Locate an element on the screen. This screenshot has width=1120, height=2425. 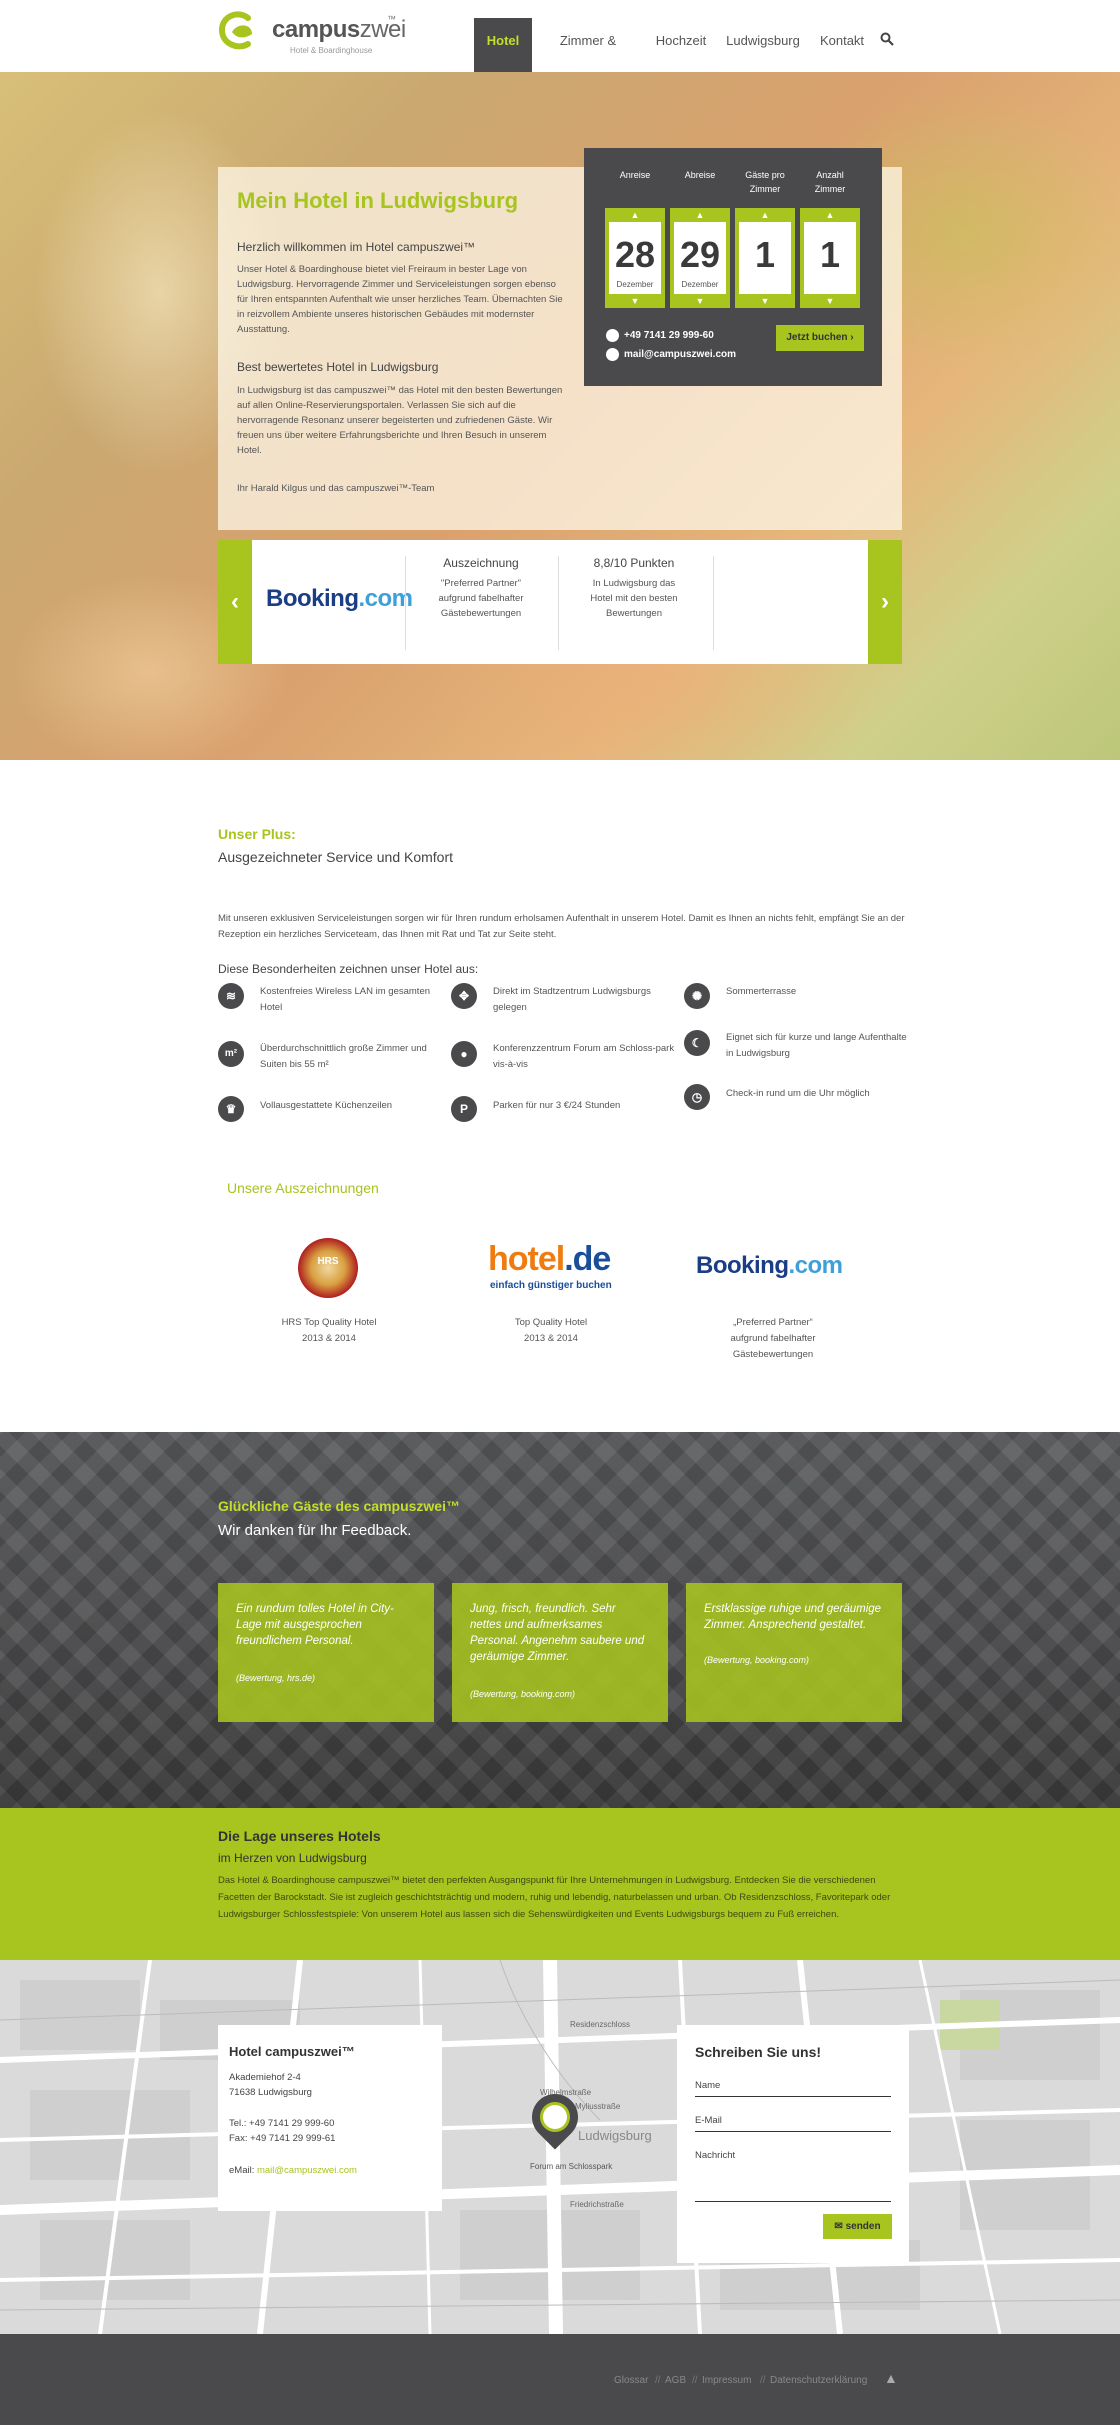
departure-up-icon: ▲ is located at coordinates (700, 215).